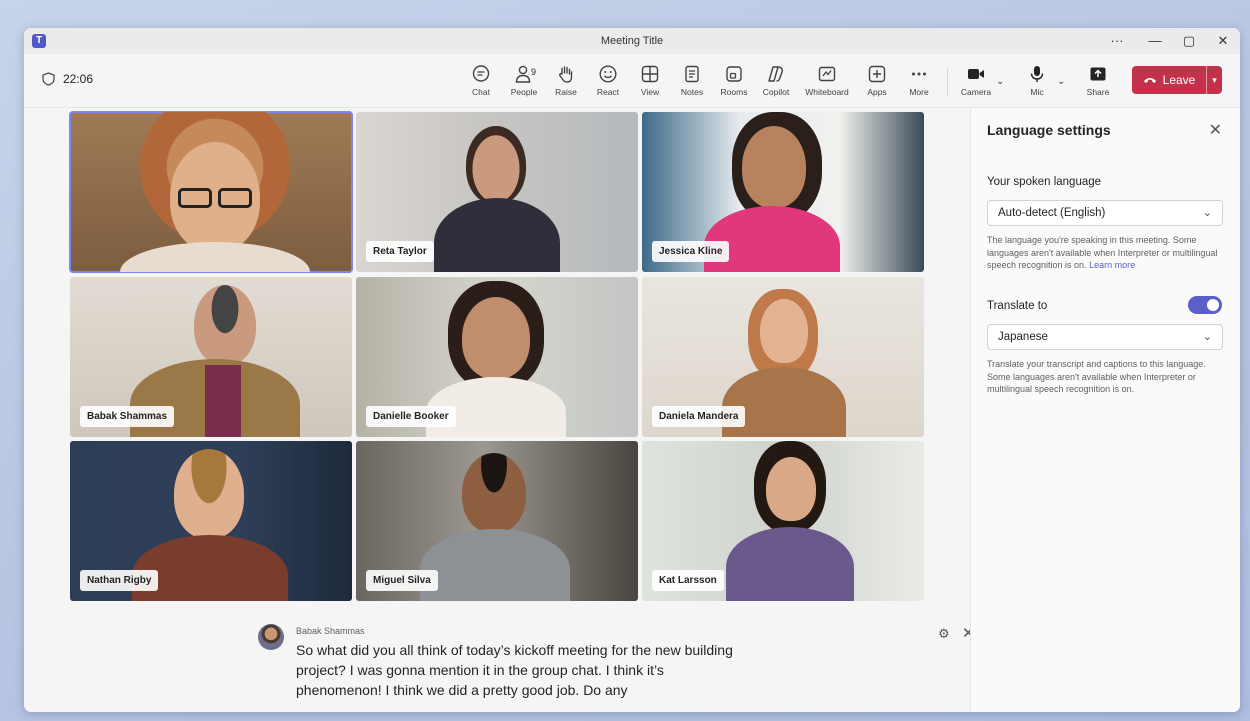 Image resolution: width=1250 pixels, height=721 pixels. I want to click on camera-options-chevron-icon: ⌄, so click(1000, 81).